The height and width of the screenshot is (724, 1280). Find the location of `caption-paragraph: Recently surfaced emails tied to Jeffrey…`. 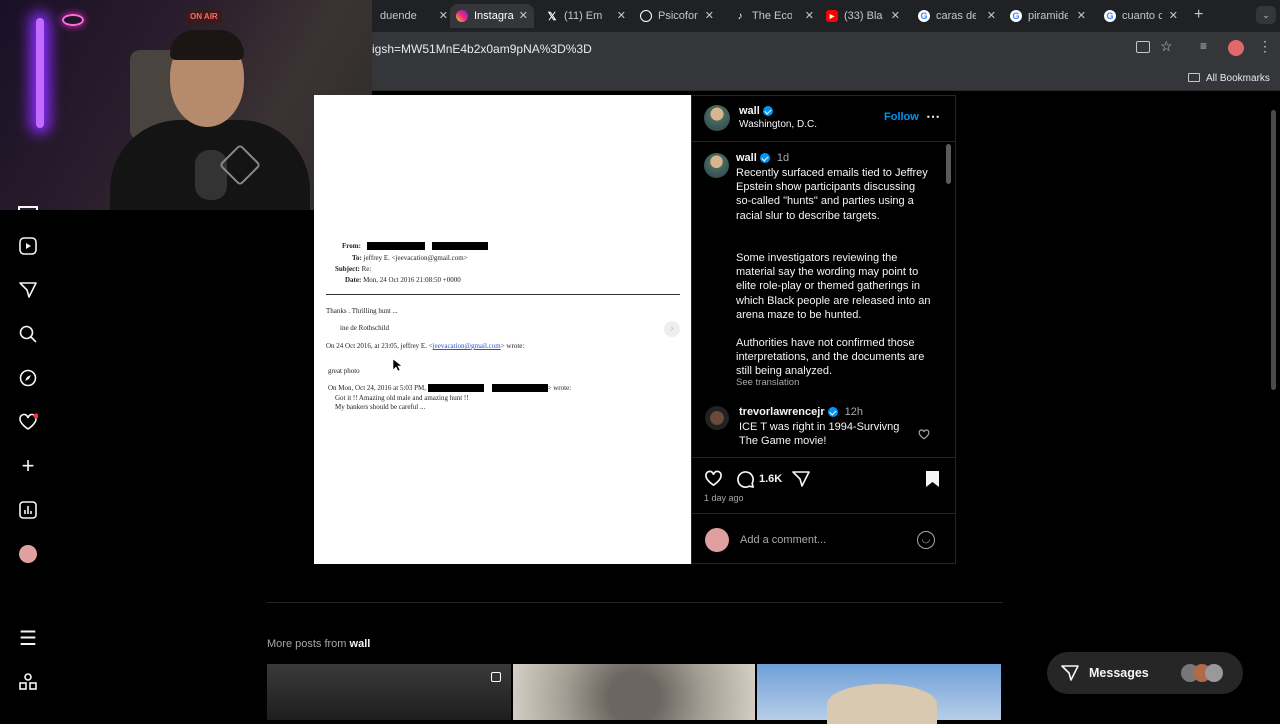

caption-paragraph: Recently surfaced emails tied to Jeffrey… is located at coordinates (832, 194).